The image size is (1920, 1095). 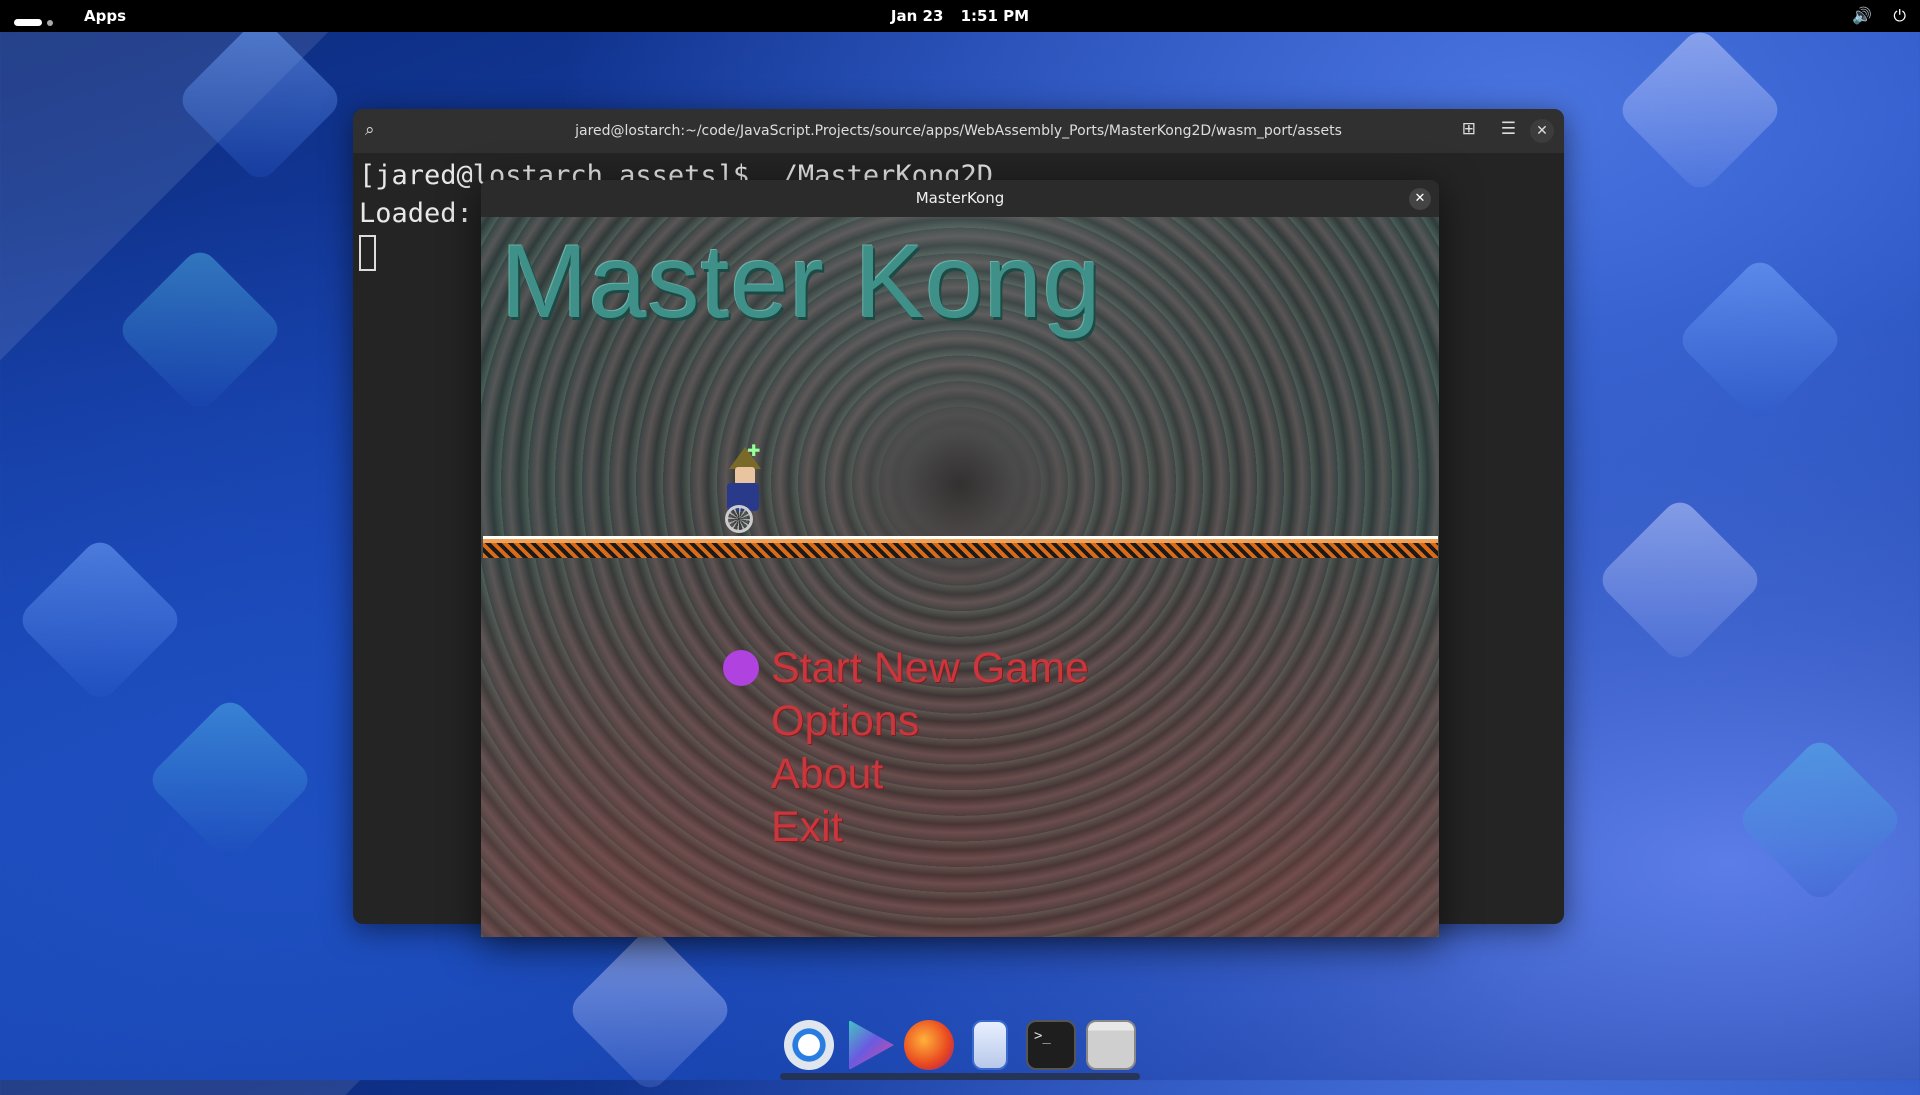 What do you see at coordinates (990, 1045) in the screenshot?
I see `files-icon` at bounding box center [990, 1045].